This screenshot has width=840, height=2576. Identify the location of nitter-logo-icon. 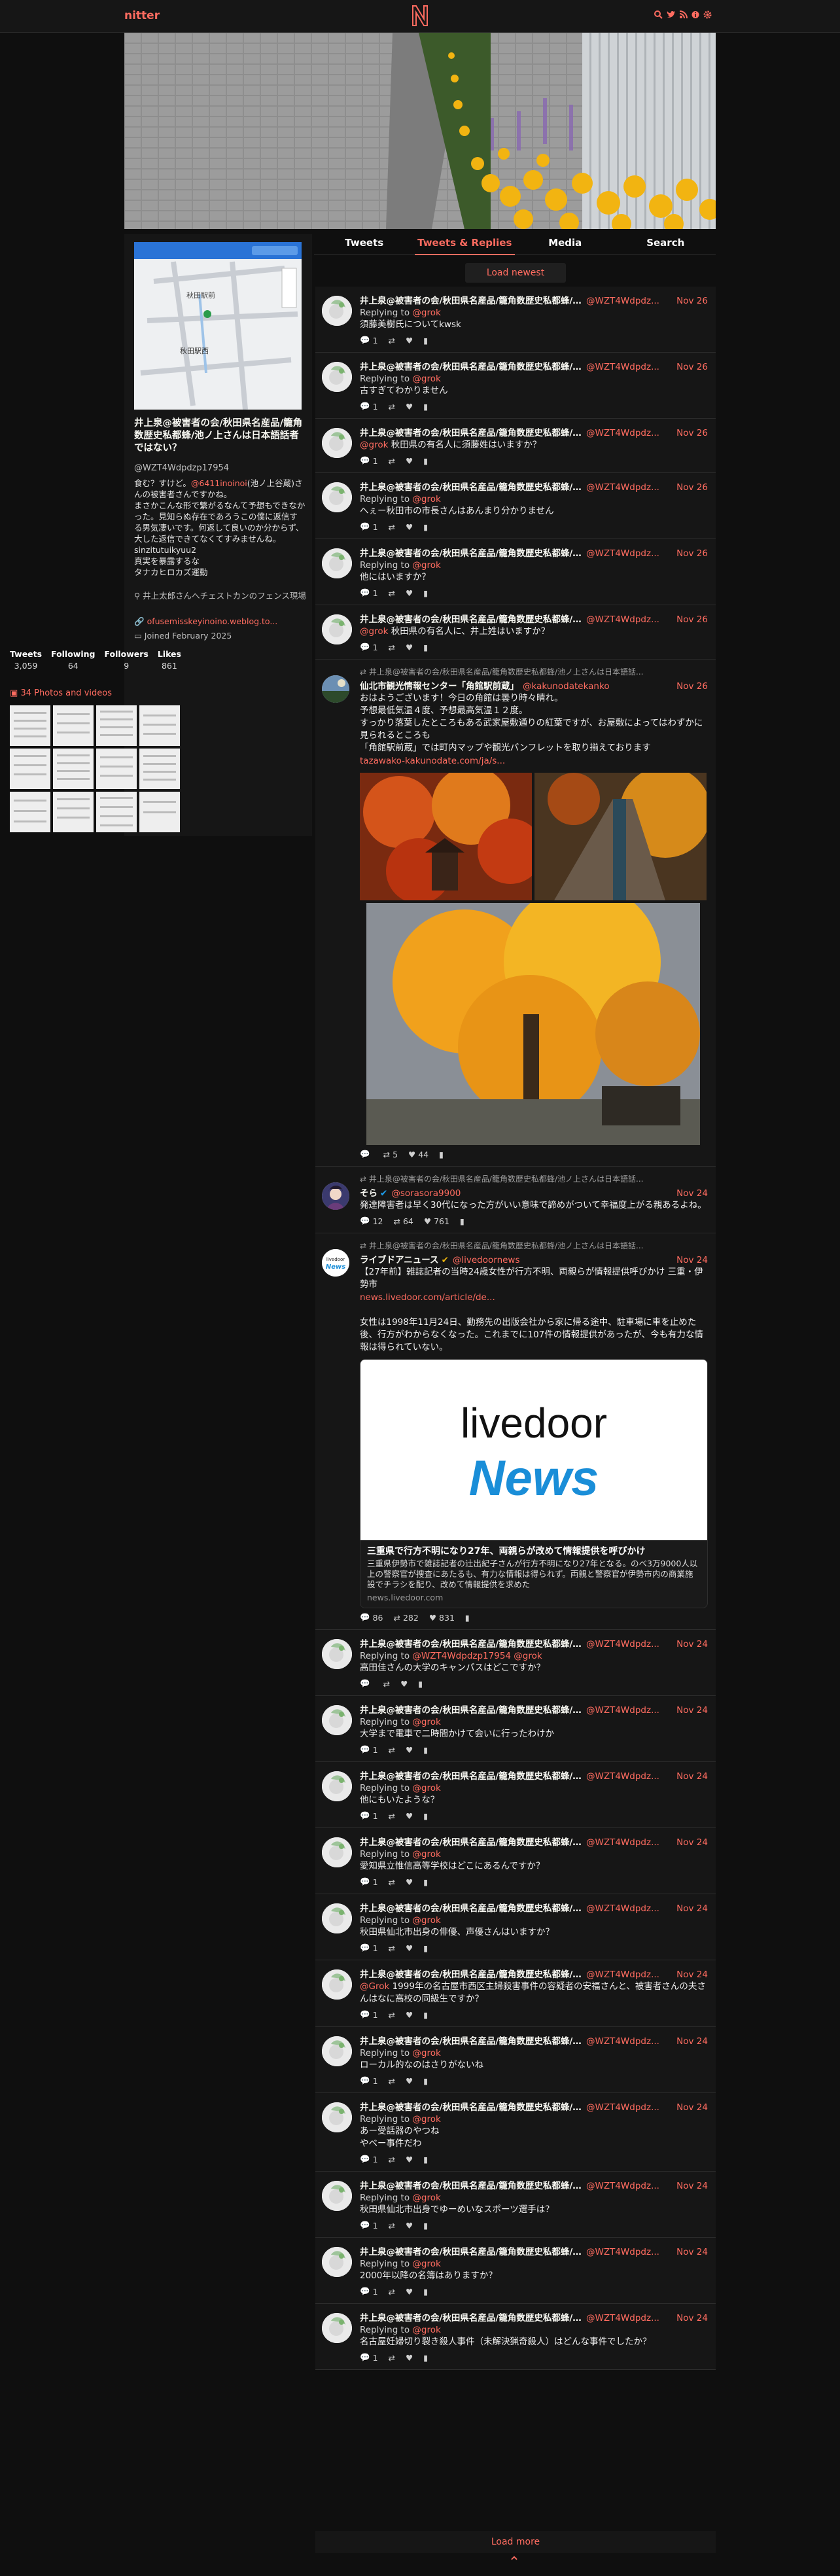
(420, 16).